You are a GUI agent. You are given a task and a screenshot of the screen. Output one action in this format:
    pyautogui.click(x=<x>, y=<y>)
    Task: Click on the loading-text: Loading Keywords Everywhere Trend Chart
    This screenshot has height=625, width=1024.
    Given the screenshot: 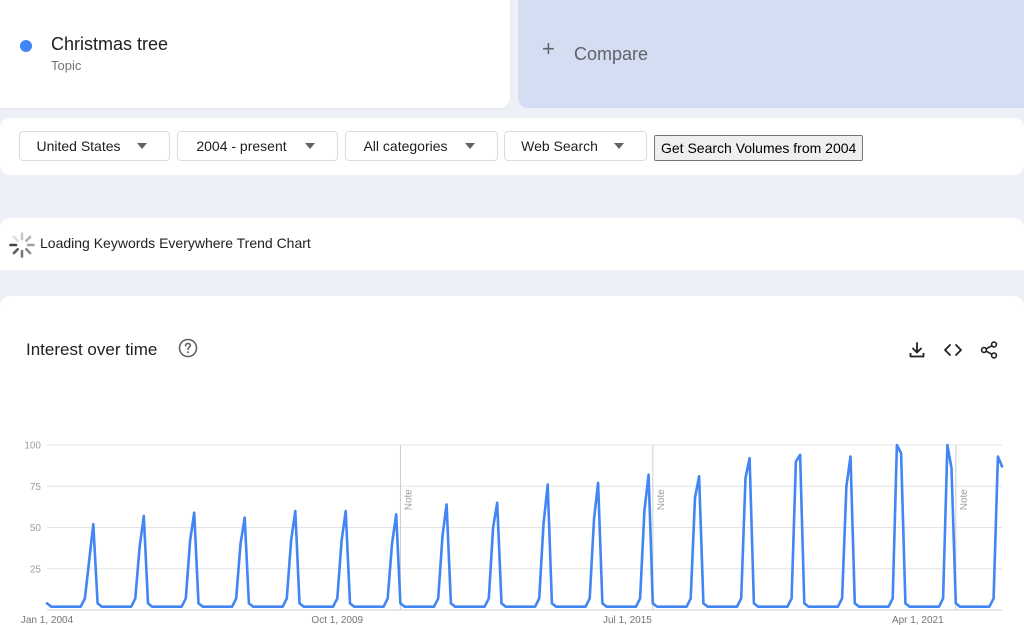 What is the action you would take?
    pyautogui.click(x=175, y=243)
    